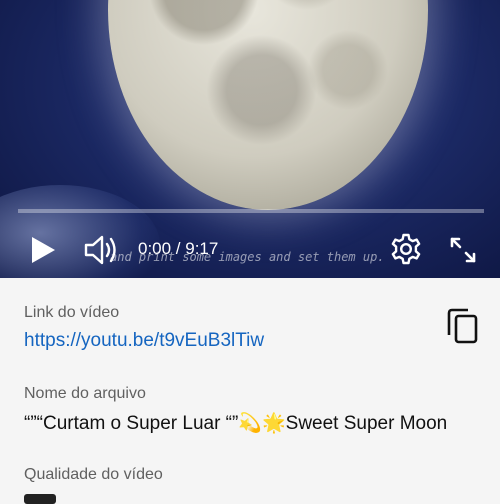 This screenshot has height=504, width=500. I want to click on progress-bar, so click(251, 211).